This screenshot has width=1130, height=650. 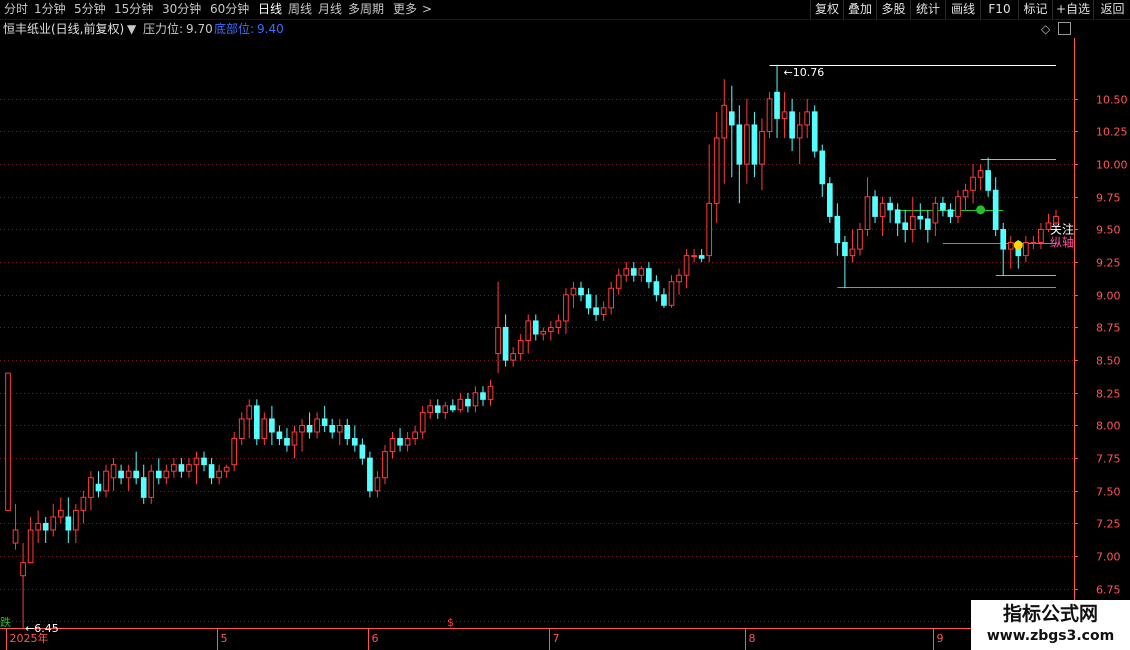 What do you see at coordinates (893, 9) in the screenshot?
I see `toolbar-button-2: 多股` at bounding box center [893, 9].